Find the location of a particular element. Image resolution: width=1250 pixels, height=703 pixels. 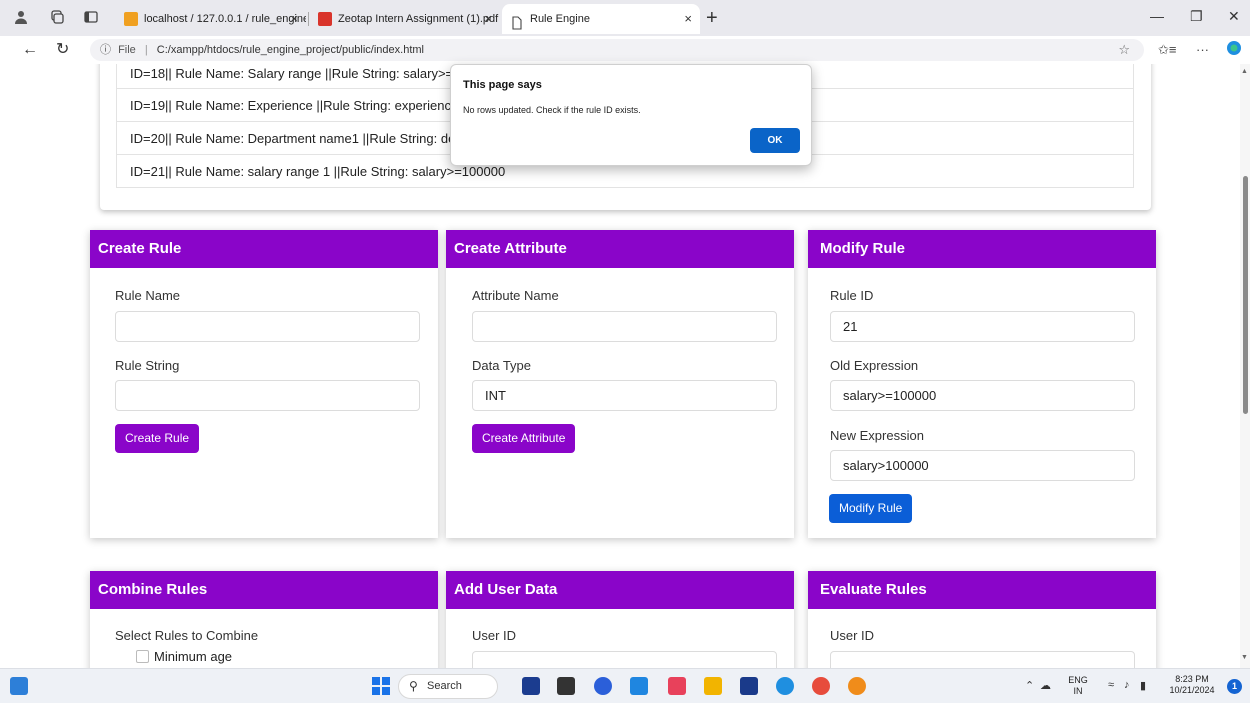

tab-pdf: Zeotap Intern Assignment (1).pdf × is located at coordinates (405, 19).